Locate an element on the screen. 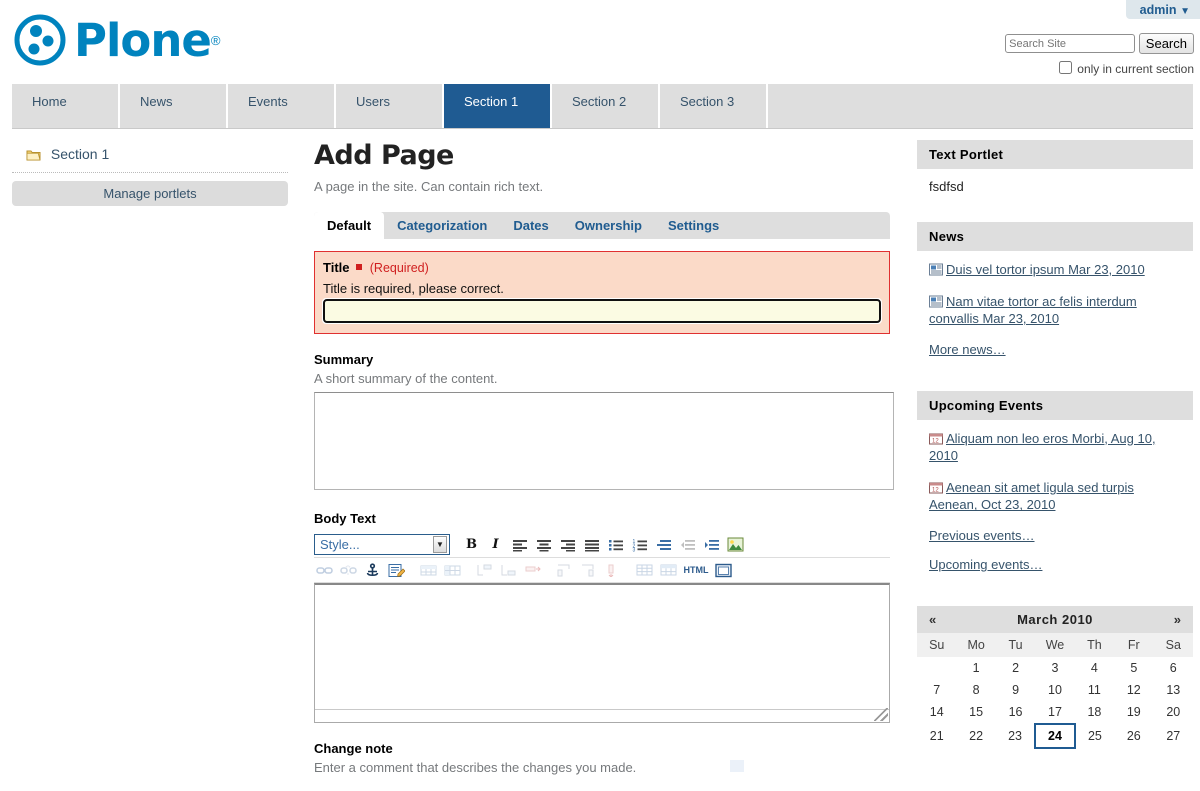 Image resolution: width=1200 pixels, height=791 pixels. nav-tab-section-2: Section 2 is located at coordinates (606, 106).